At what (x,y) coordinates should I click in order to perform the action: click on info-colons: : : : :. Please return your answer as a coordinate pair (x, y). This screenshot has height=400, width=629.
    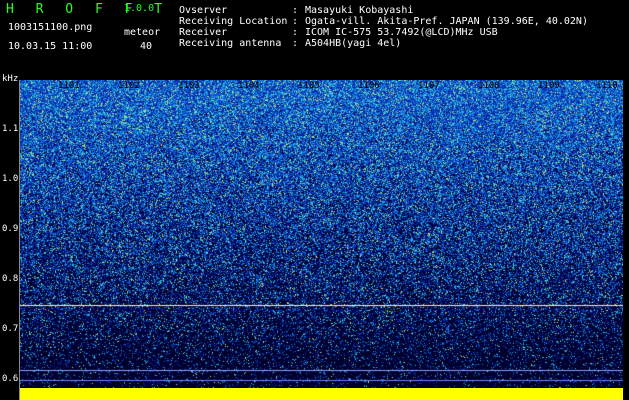
    Looking at the image, I should click on (295, 27).